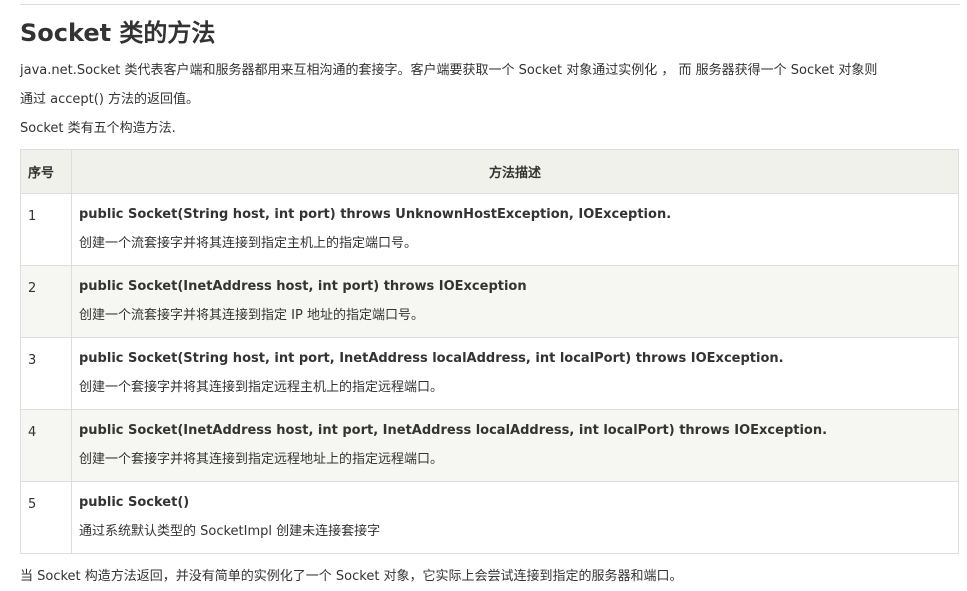 This screenshot has height=591, width=967. What do you see at coordinates (261, 387) in the screenshot?
I see `method-description: 创建一个套接字并将其连接到指定远程主机上的指定远程端口。` at bounding box center [261, 387].